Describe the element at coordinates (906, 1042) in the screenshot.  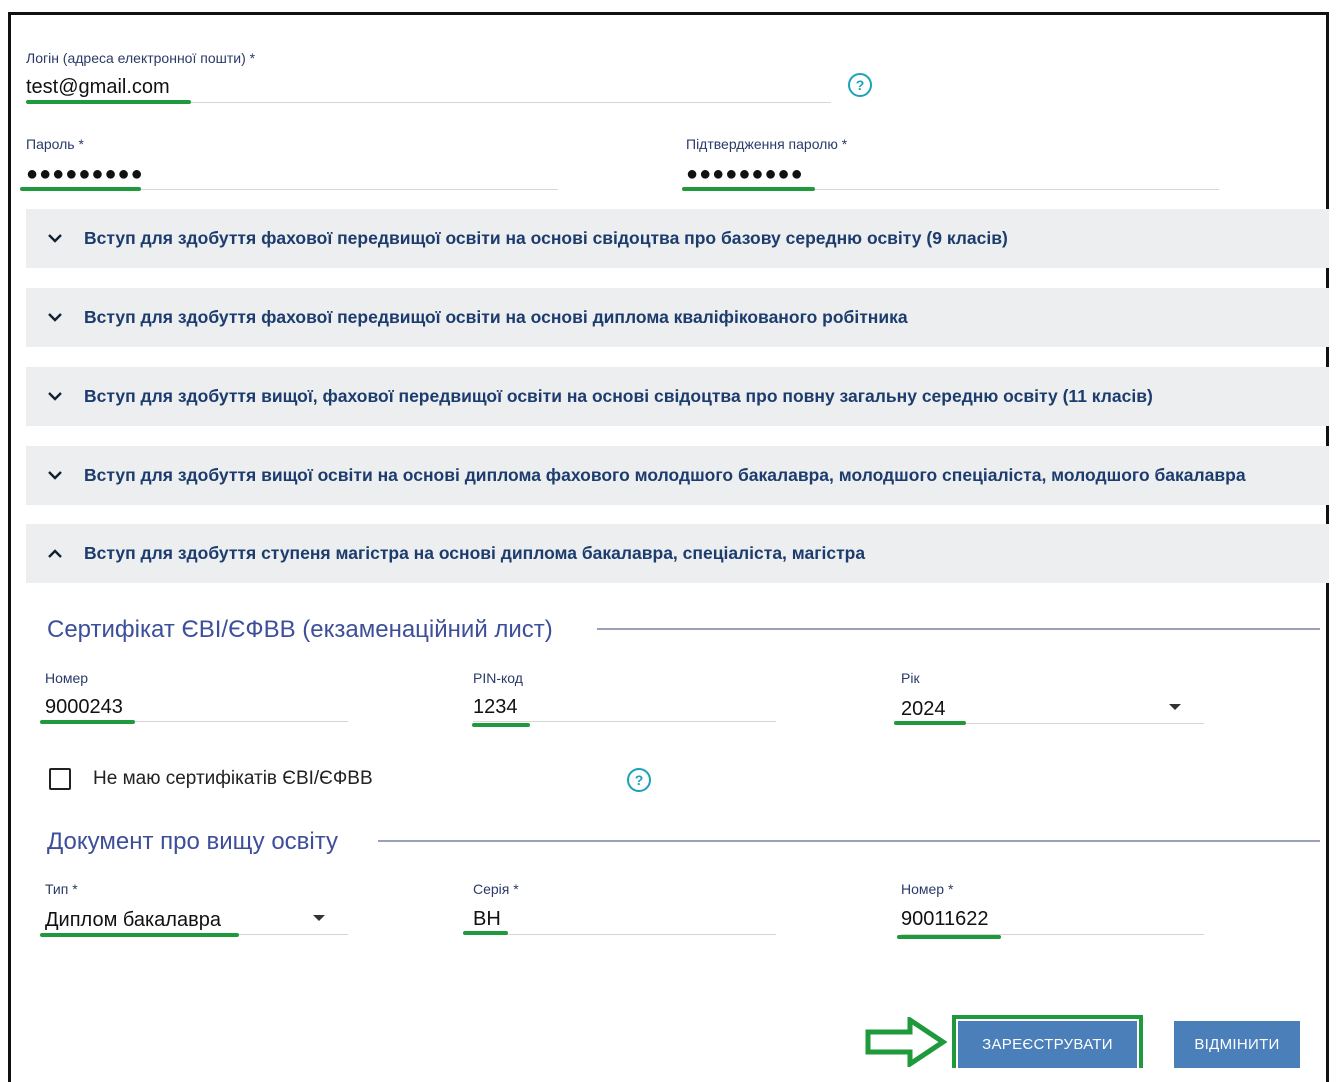
I see `arrow-right-icon` at that location.